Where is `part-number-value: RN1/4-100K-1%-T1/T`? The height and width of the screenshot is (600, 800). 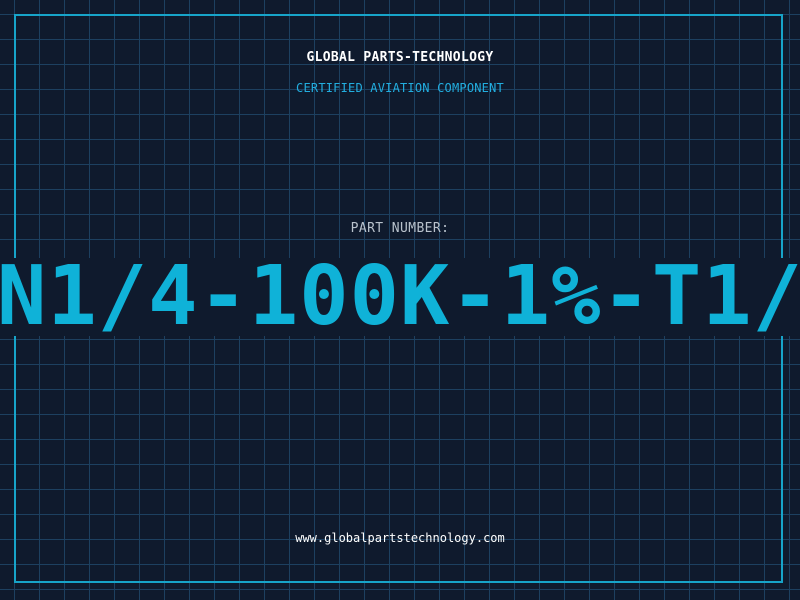 part-number-value: RN1/4-100K-1%-T1/T is located at coordinates (400, 297).